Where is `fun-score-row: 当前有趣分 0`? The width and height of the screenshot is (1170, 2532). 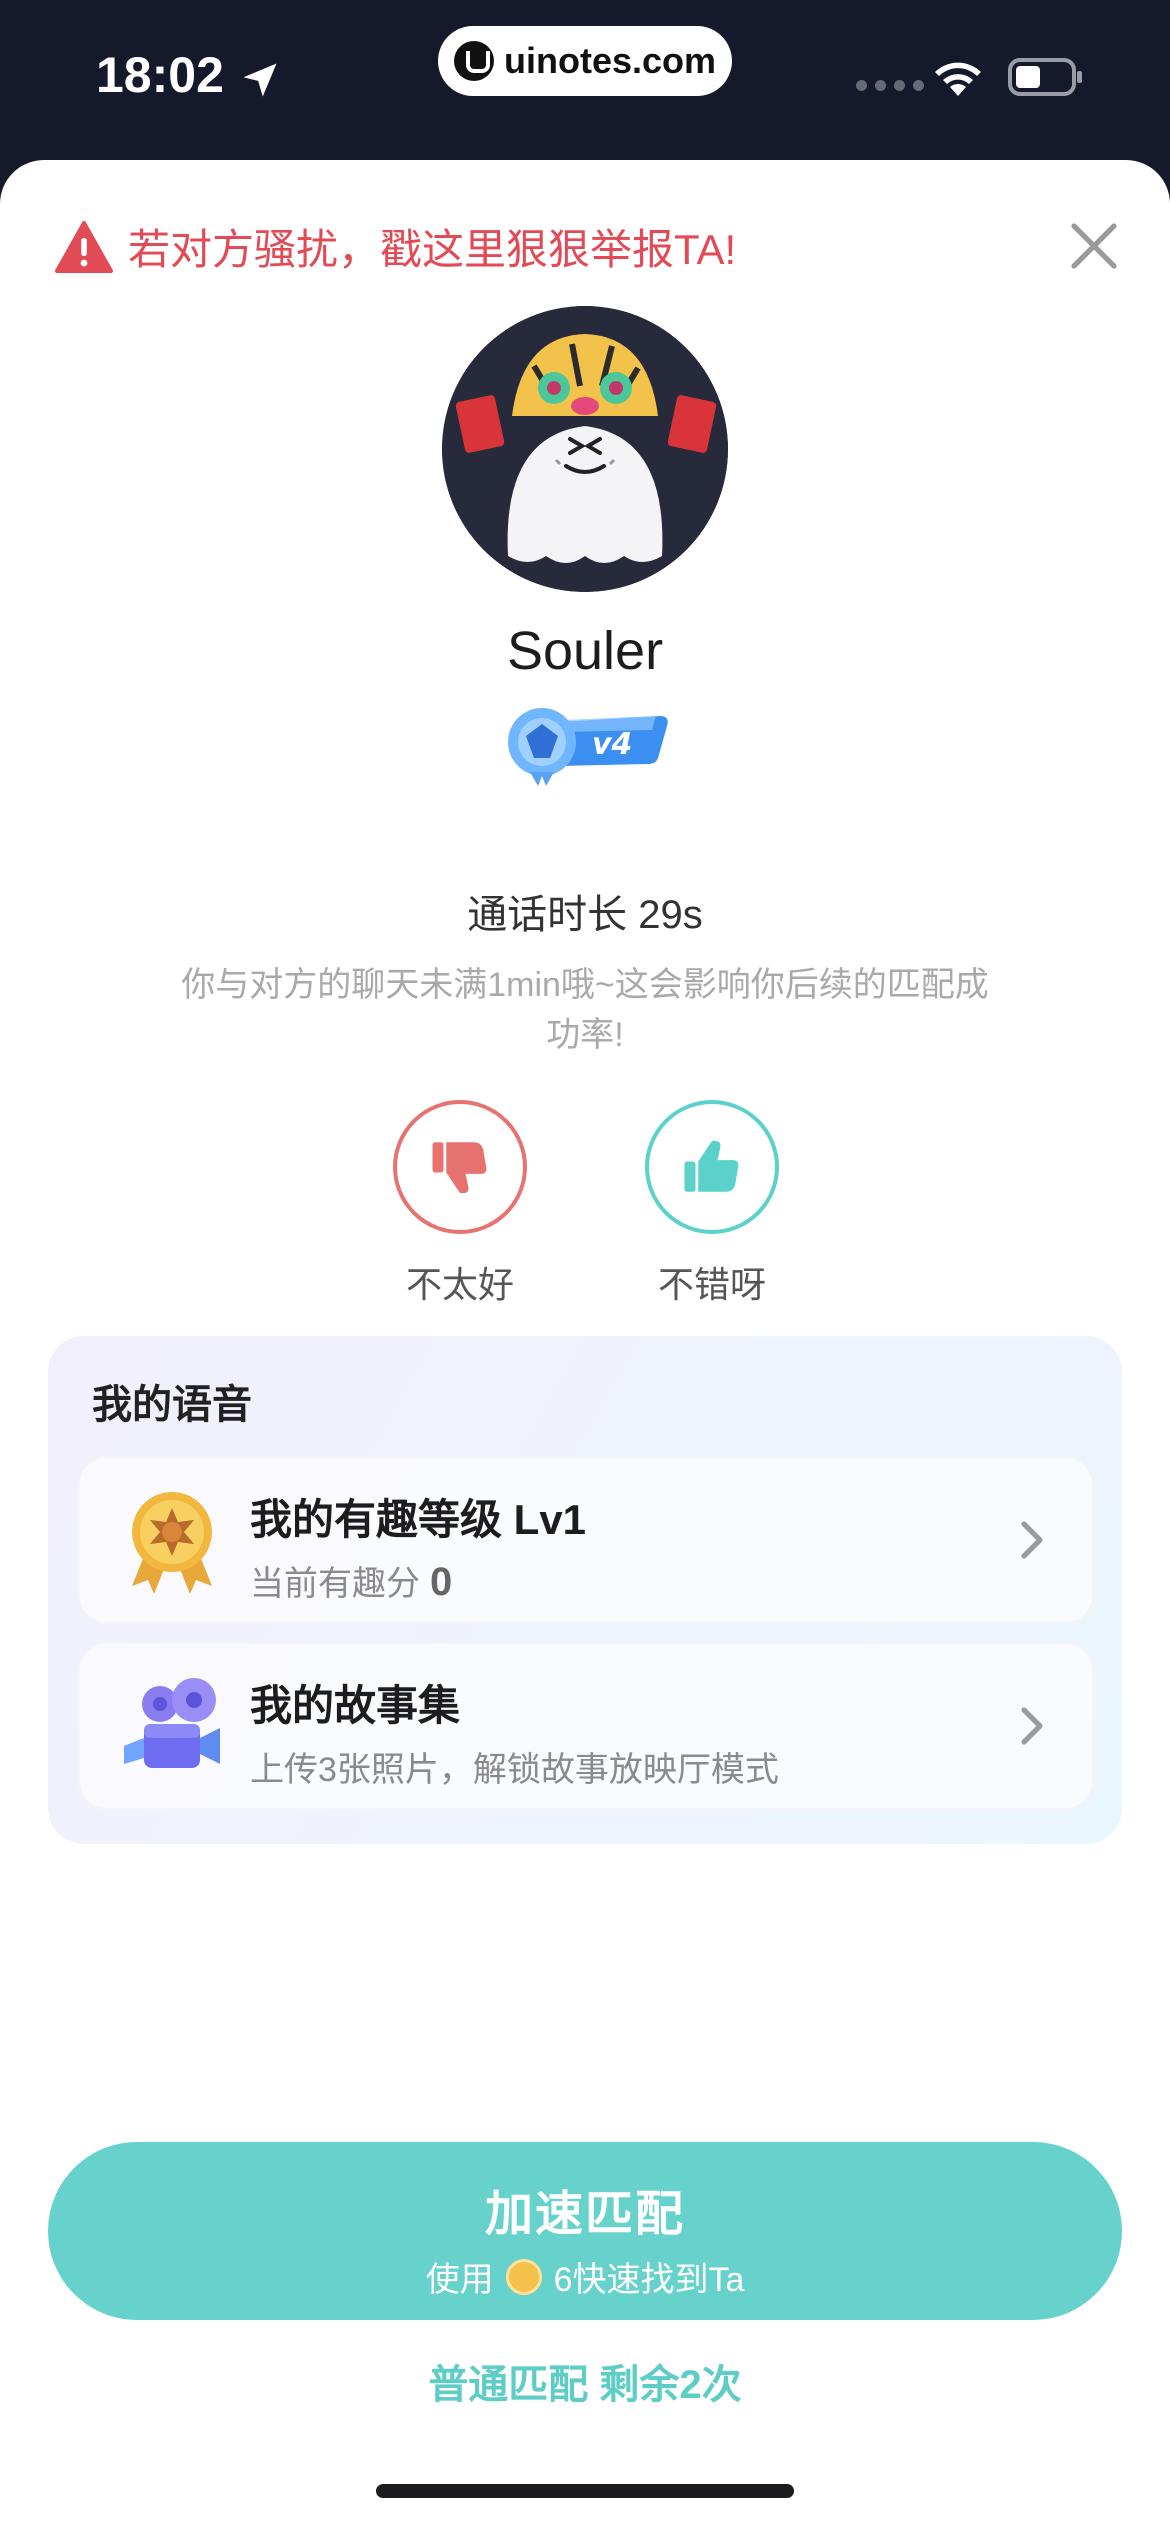
fun-score-row: 当前有趣分 0 is located at coordinates (351, 1580).